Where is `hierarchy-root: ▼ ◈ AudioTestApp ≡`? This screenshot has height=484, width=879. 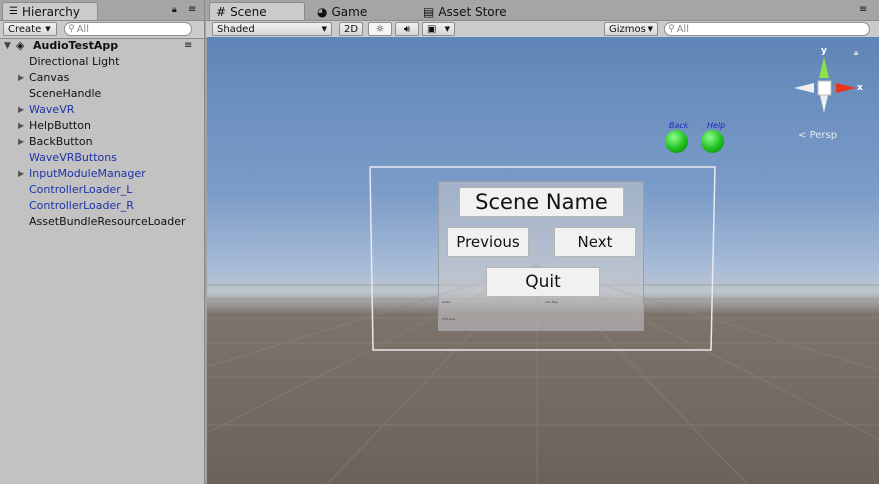
hierarchy-root: ▼ ◈ AudioTestApp ≡ is located at coordinates (102, 46).